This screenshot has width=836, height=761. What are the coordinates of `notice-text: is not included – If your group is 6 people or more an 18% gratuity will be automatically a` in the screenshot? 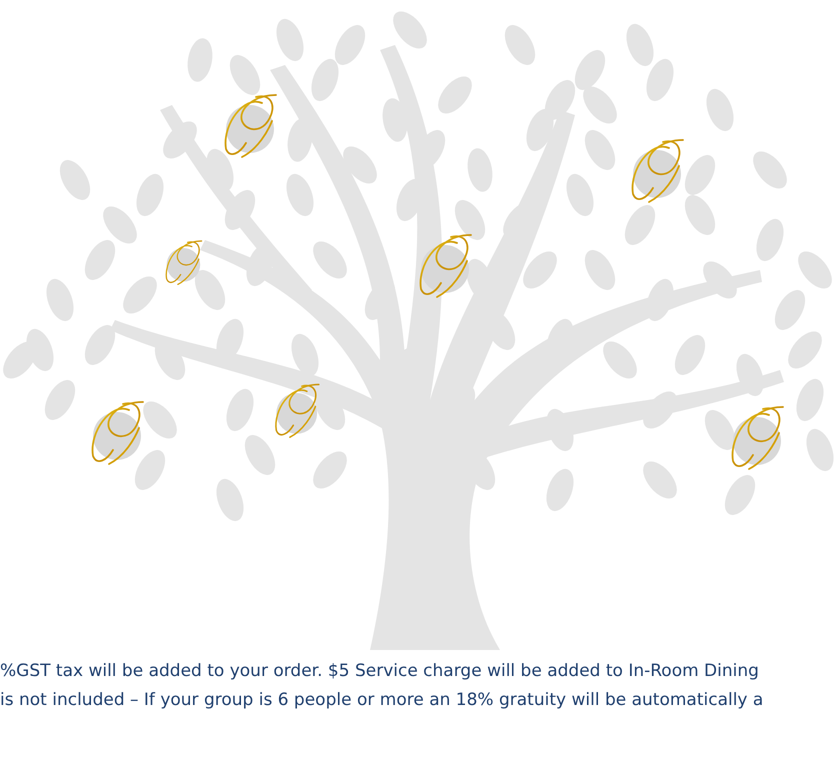 It's located at (382, 700).